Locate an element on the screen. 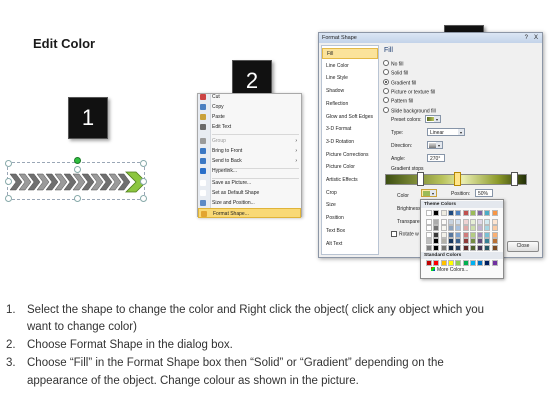 Image resolution: width=560 pixels, height=420 pixels. context-menu-item: Cut is located at coordinates (249, 97).